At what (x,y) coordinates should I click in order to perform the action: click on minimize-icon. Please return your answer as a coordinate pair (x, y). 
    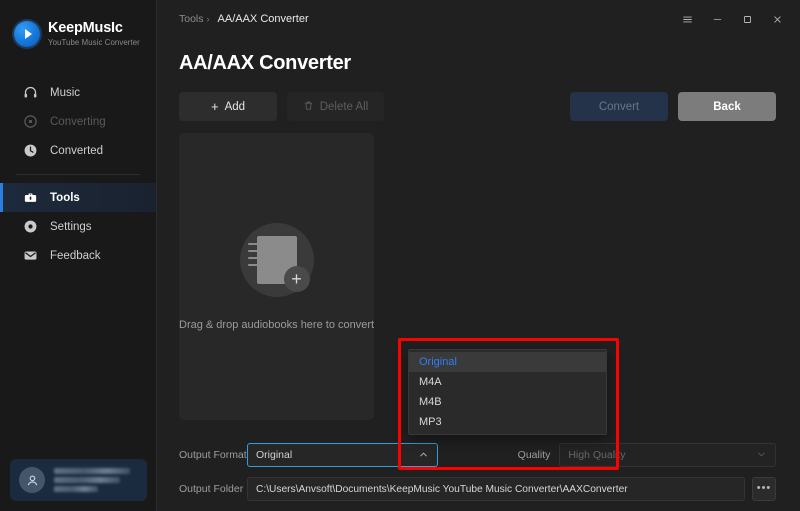
    Looking at the image, I should click on (717, 19).